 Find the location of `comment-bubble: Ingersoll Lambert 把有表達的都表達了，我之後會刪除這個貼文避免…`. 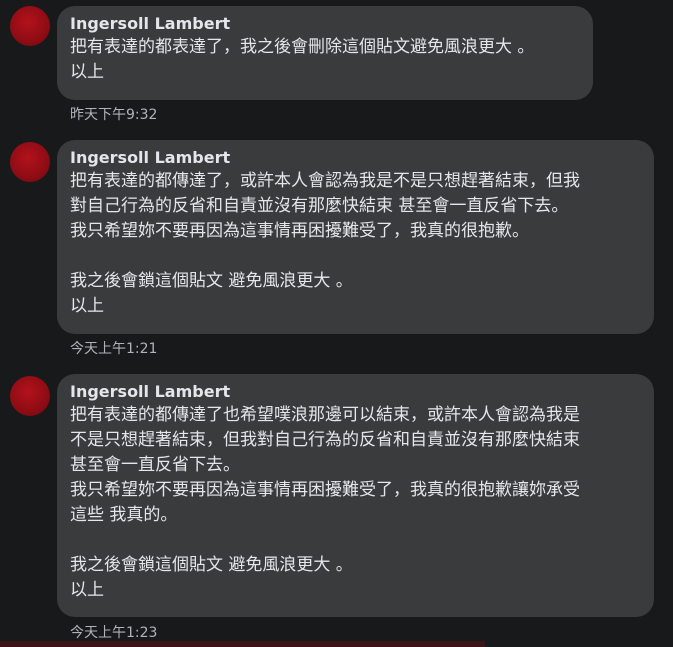

comment-bubble: Ingersoll Lambert 把有表達的都表達了，我之後會刪除這個貼文避免… is located at coordinates (325, 53).